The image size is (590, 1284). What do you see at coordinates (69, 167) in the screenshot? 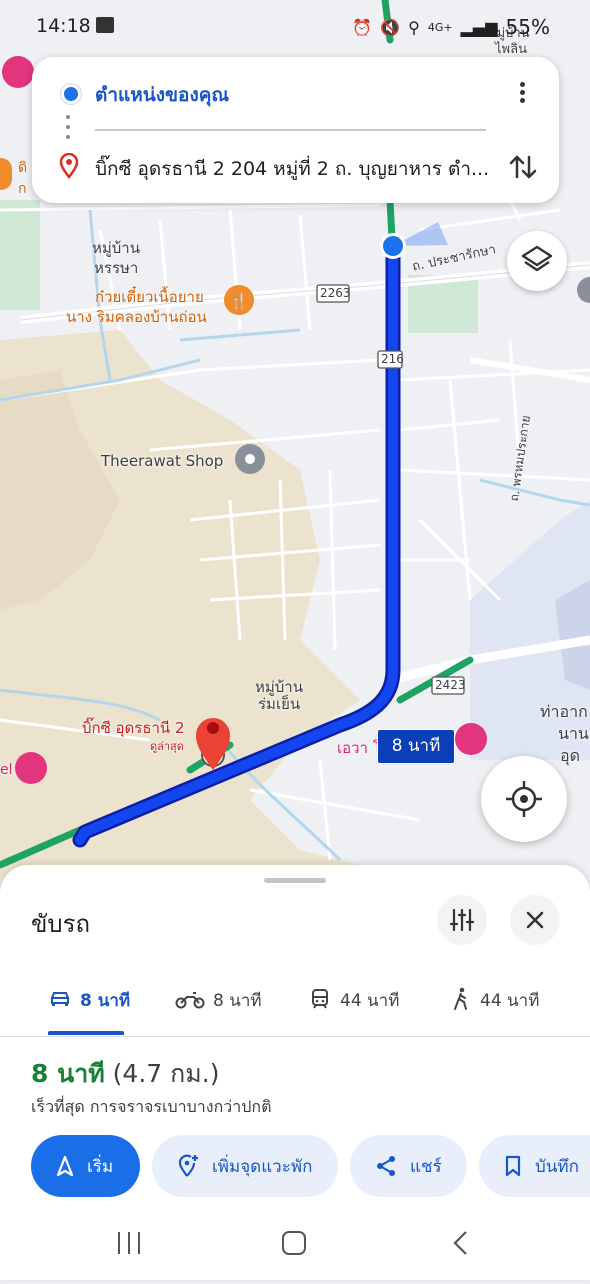
I see `location-pin-icon` at bounding box center [69, 167].